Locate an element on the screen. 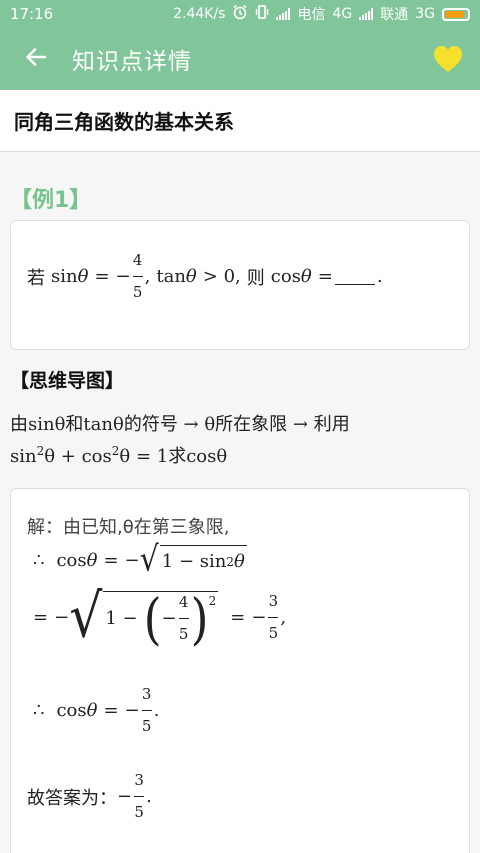 This screenshot has width=480, height=853. carrier-2: 联通 is located at coordinates (394, 15).